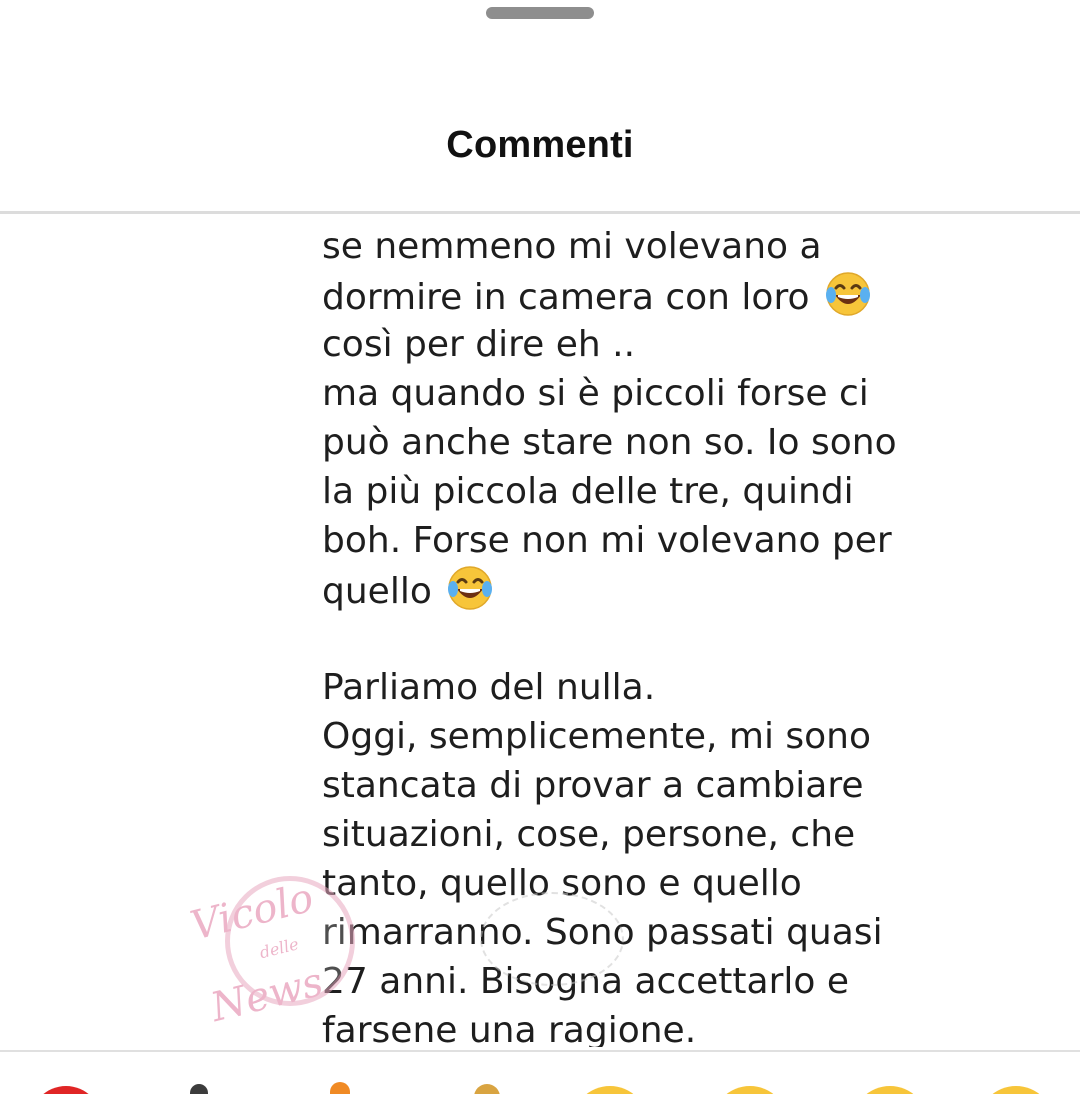 This screenshot has width=1080, height=1094. I want to click on page-title: Commenti, so click(540, 145).